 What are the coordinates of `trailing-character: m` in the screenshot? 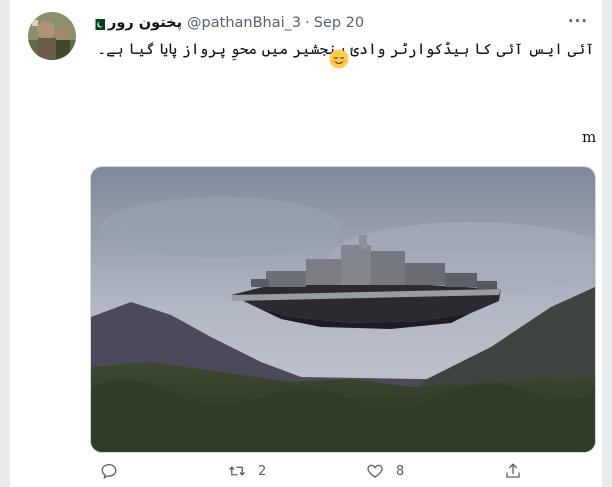 It's located at (589, 137).